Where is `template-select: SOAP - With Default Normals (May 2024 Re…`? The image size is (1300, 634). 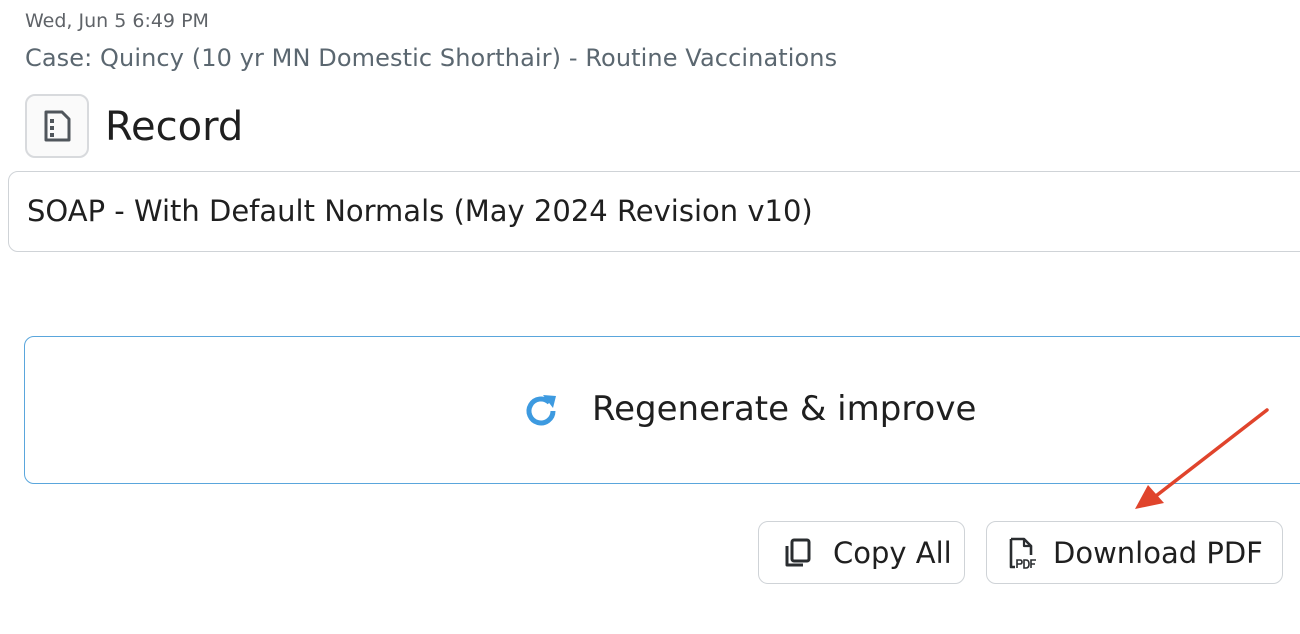
template-select: SOAP - With Default Normals (May 2024 Re… is located at coordinates (654, 211).